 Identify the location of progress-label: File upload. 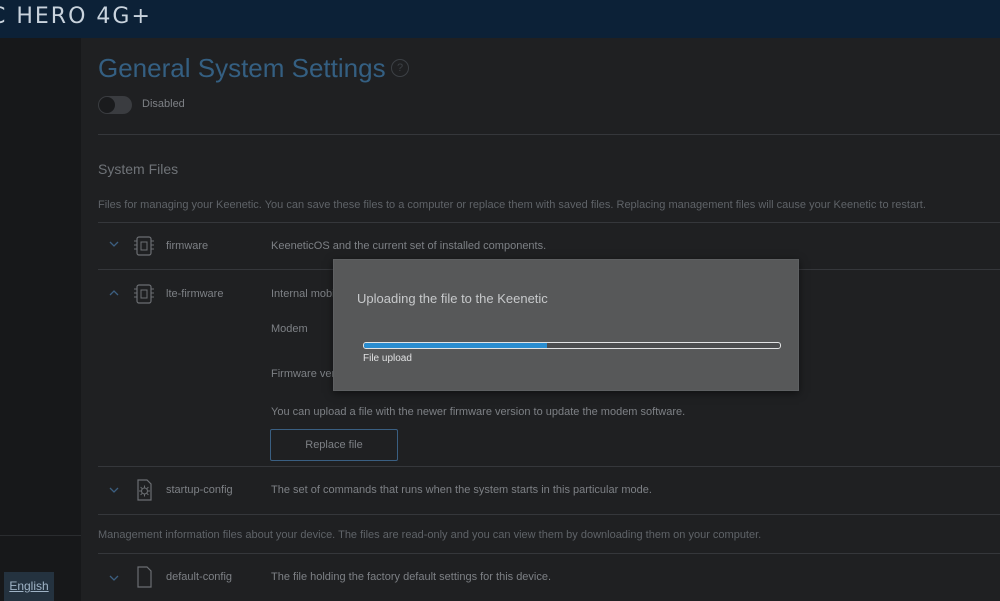
(387, 358).